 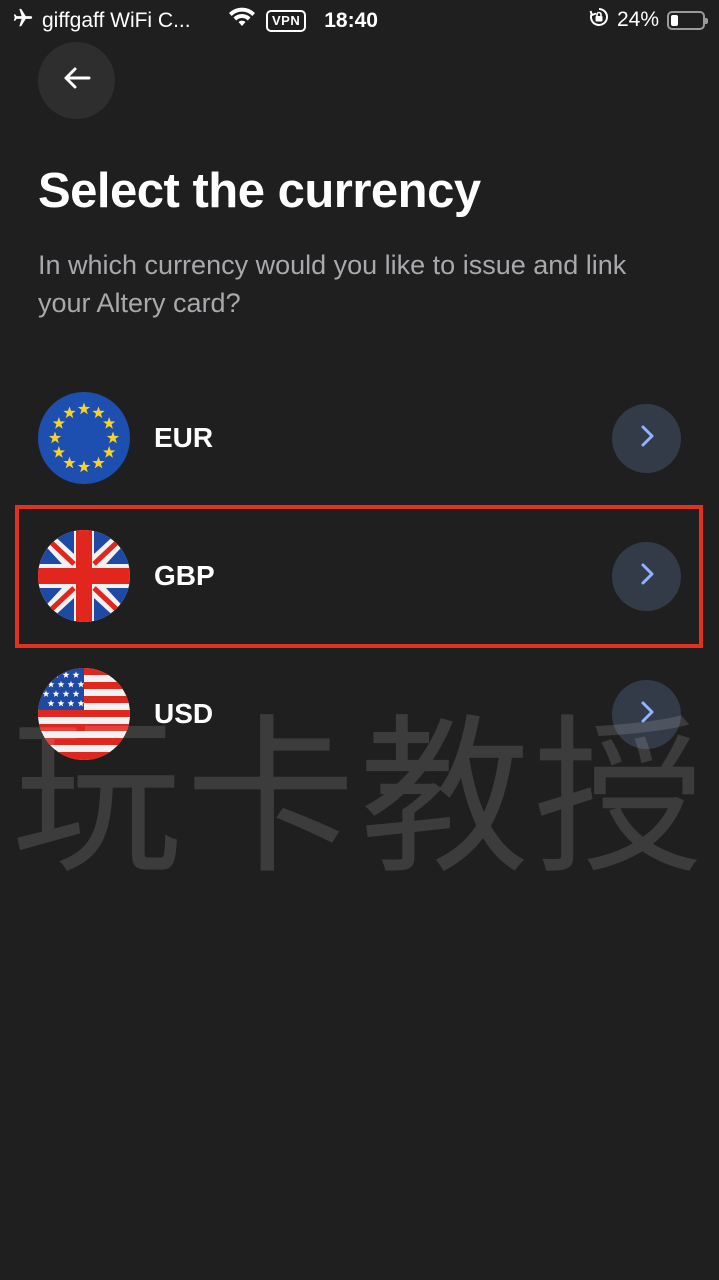 I want to click on us-flag-icon, so click(x=84, y=714).